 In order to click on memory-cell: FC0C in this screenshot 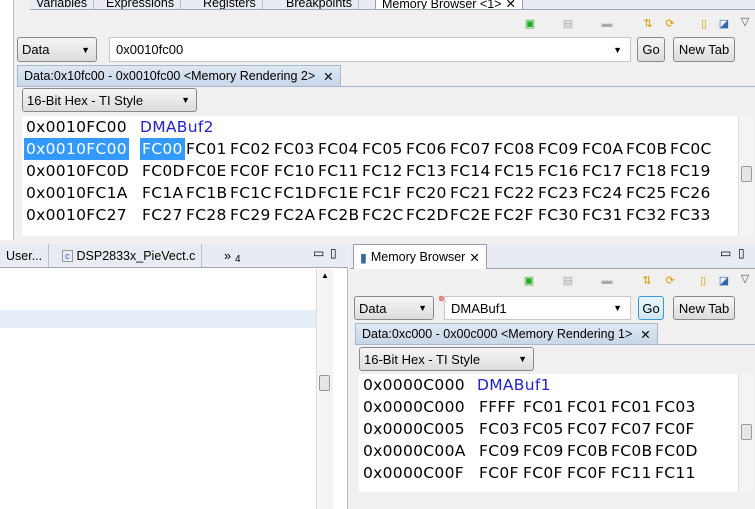, I will do `click(691, 149)`.